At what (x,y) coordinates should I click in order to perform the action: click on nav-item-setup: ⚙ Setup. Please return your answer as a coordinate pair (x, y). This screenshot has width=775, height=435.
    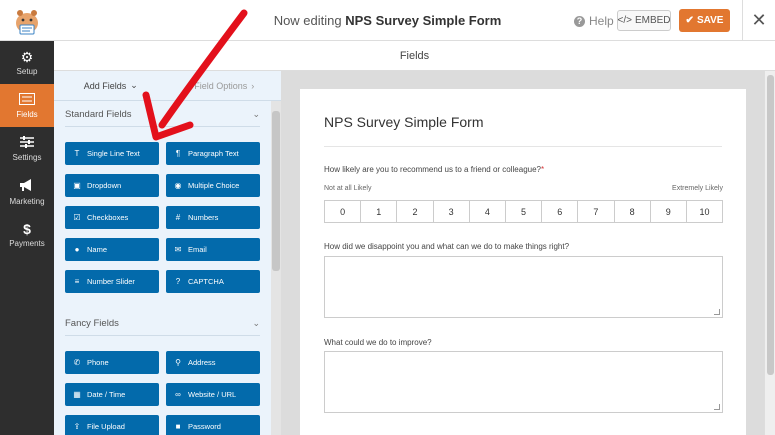
    Looking at the image, I should click on (27, 62).